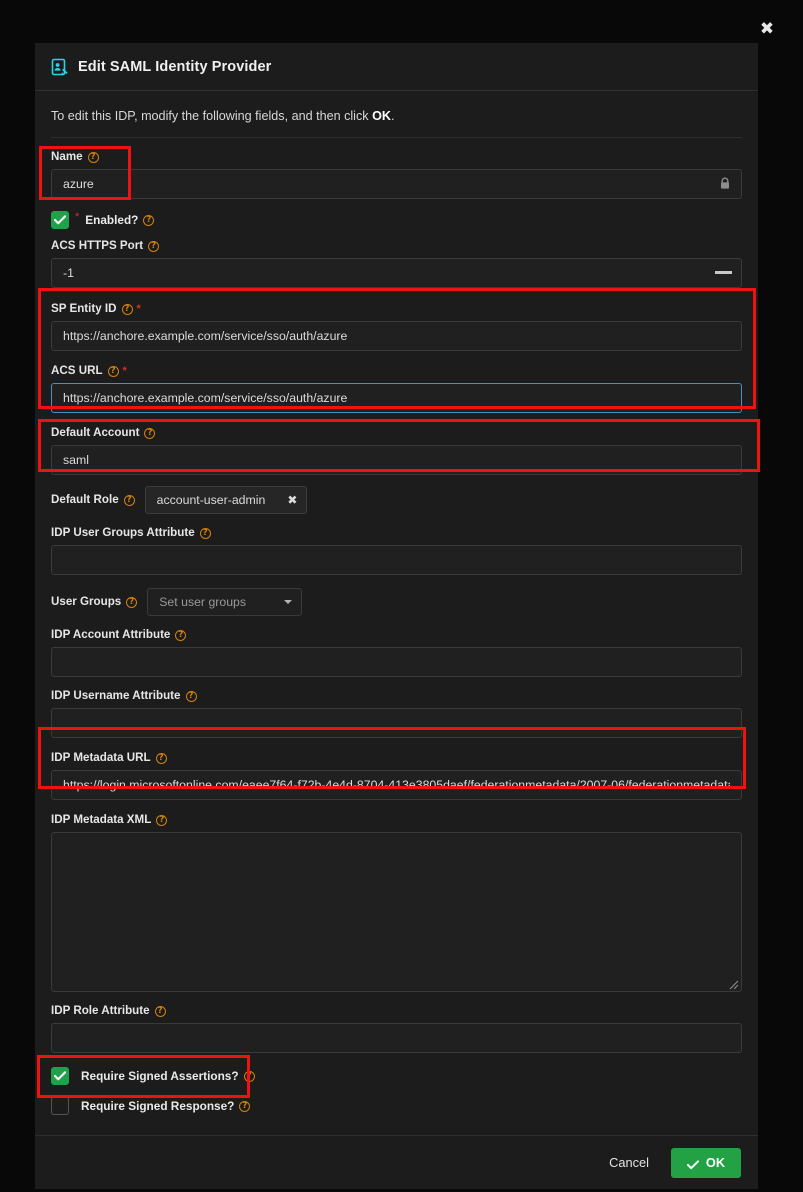 Image resolution: width=803 pixels, height=1192 pixels. I want to click on field-idp-username-attribute: IDP Username Attribute ?, so click(396, 713).